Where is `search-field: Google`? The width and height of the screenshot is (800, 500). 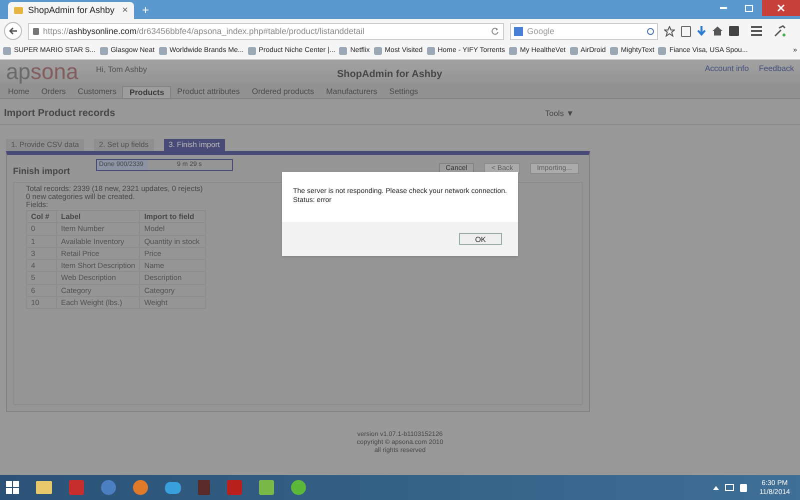 search-field: Google is located at coordinates (584, 31).